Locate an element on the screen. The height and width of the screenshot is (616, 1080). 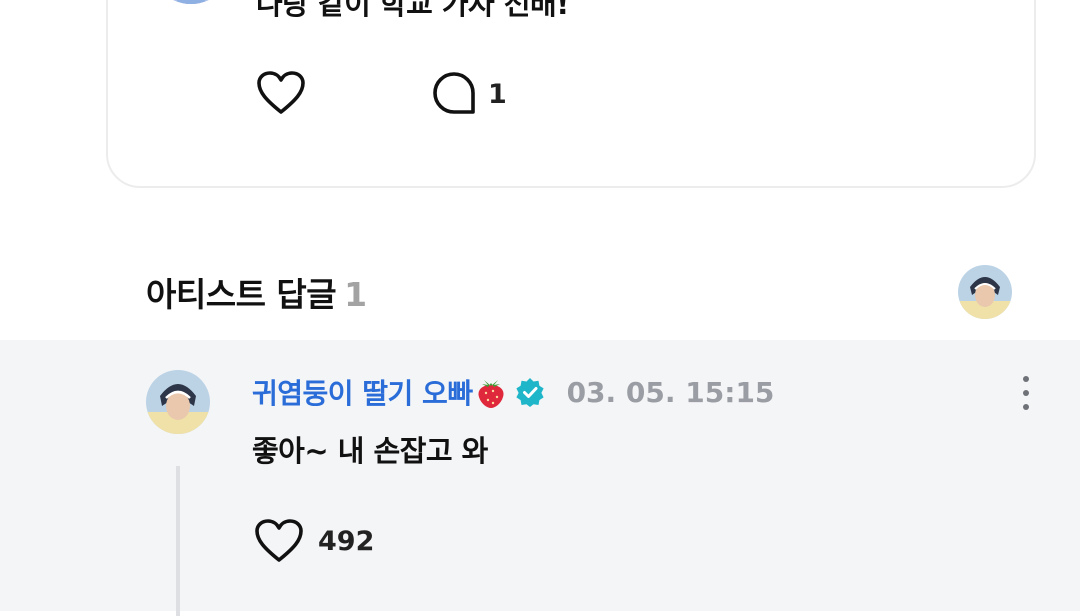
reply-text: 좋아~ 내 손잡고 와 is located at coordinates (370, 451).